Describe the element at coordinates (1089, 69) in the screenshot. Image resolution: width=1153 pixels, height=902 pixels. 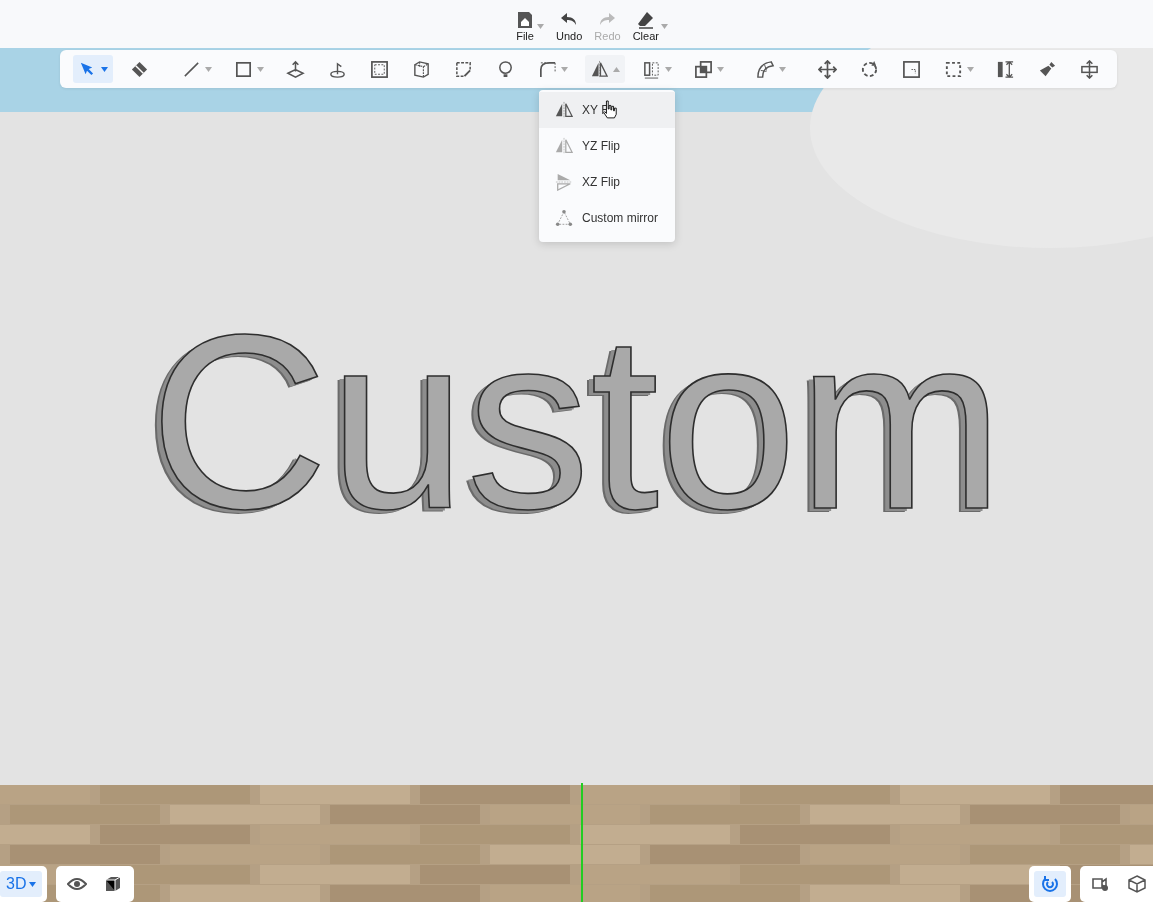
I see `align-arrows-icon` at that location.